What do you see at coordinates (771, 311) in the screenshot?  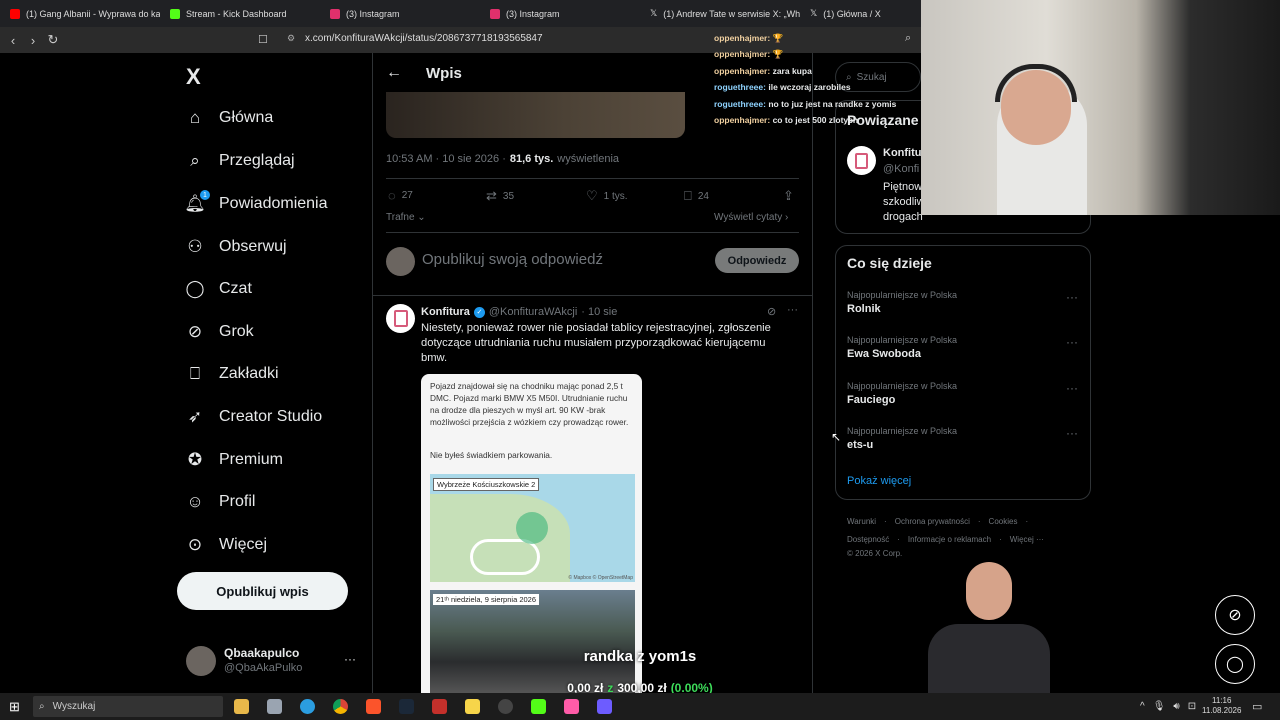 I see `grok-icon: ⊘` at bounding box center [771, 311].